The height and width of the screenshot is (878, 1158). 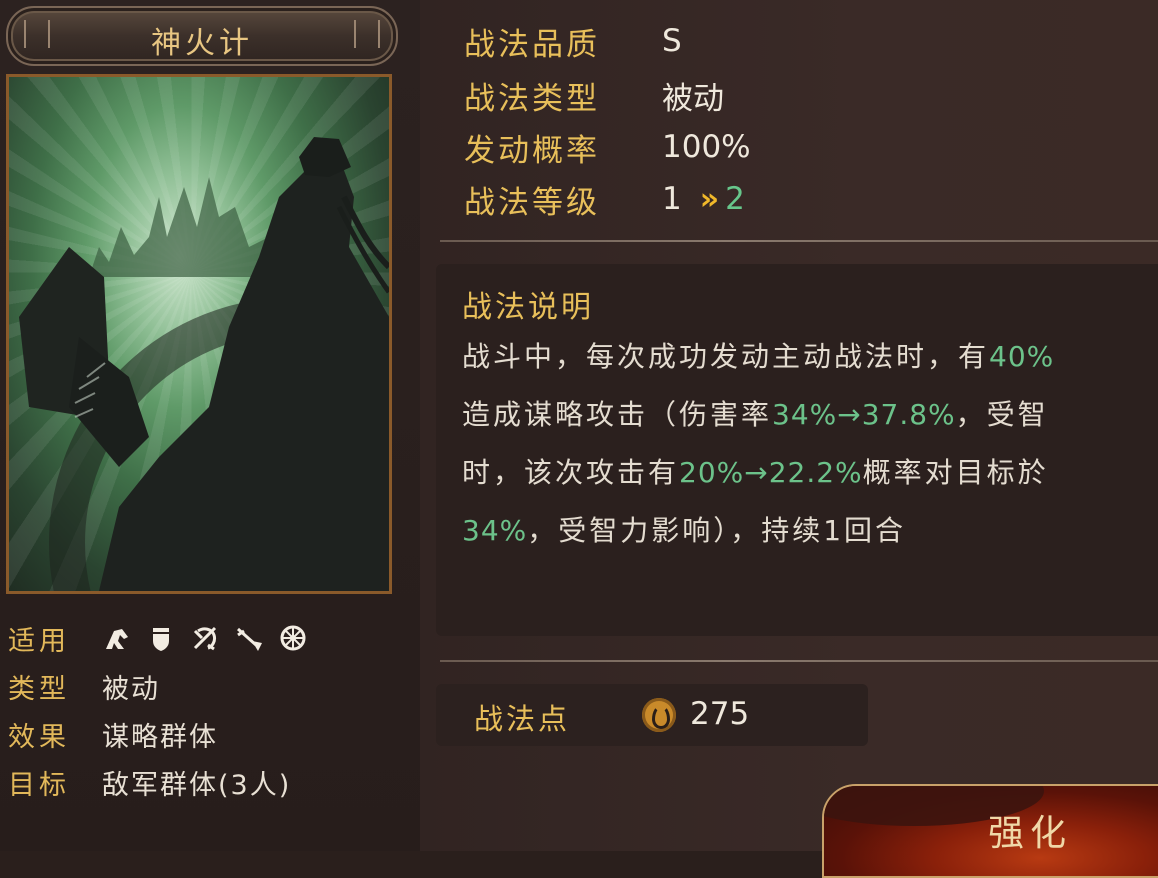 I want to click on stat-label: 发动概率, so click(x=532, y=150).